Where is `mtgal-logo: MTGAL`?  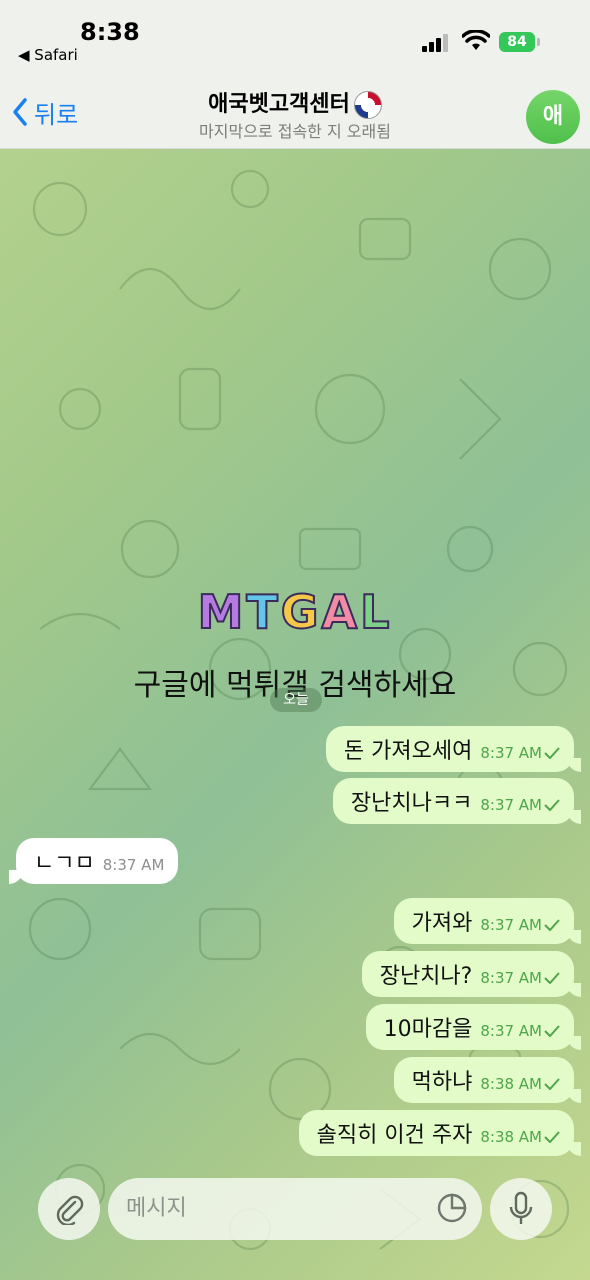
mtgal-logo: MTGAL is located at coordinates (295, 612).